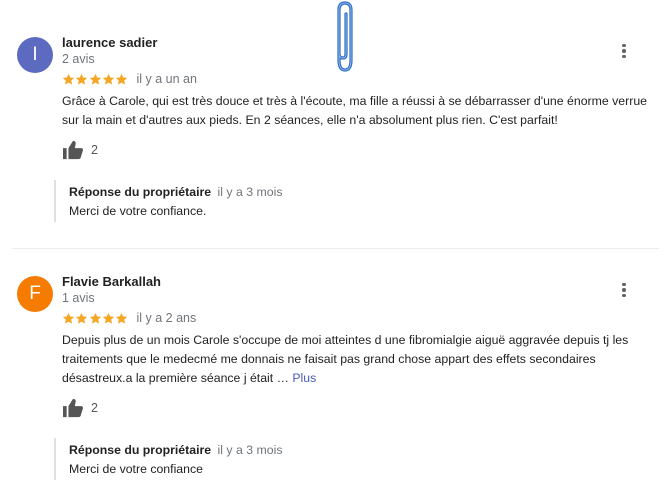 The height and width of the screenshot is (492, 671). I want to click on review-count: 2 avis, so click(78, 59).